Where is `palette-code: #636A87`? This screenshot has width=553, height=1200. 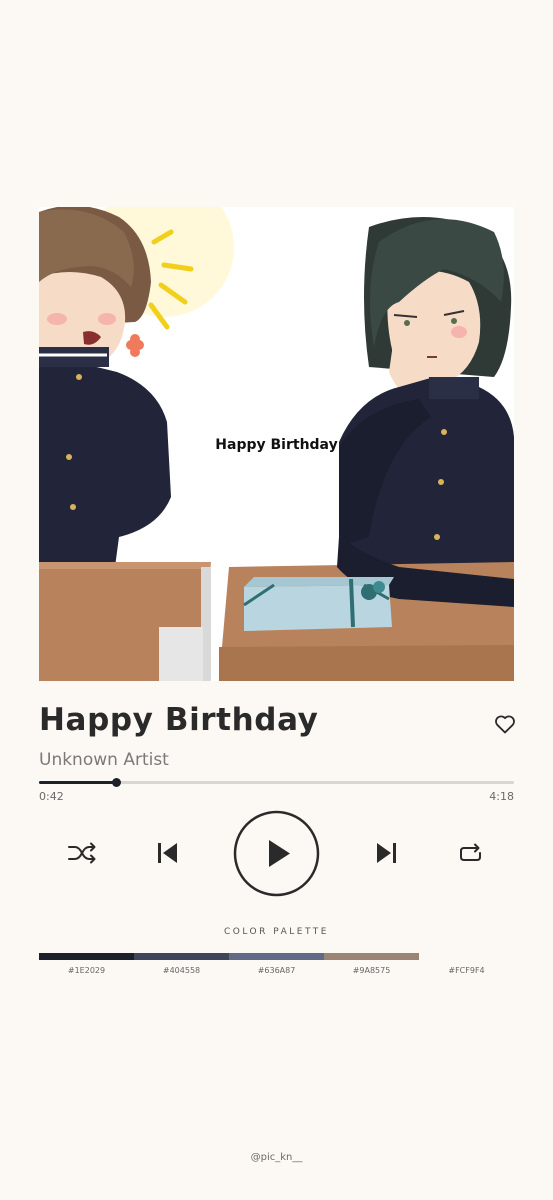
palette-code: #636A87 is located at coordinates (276, 970).